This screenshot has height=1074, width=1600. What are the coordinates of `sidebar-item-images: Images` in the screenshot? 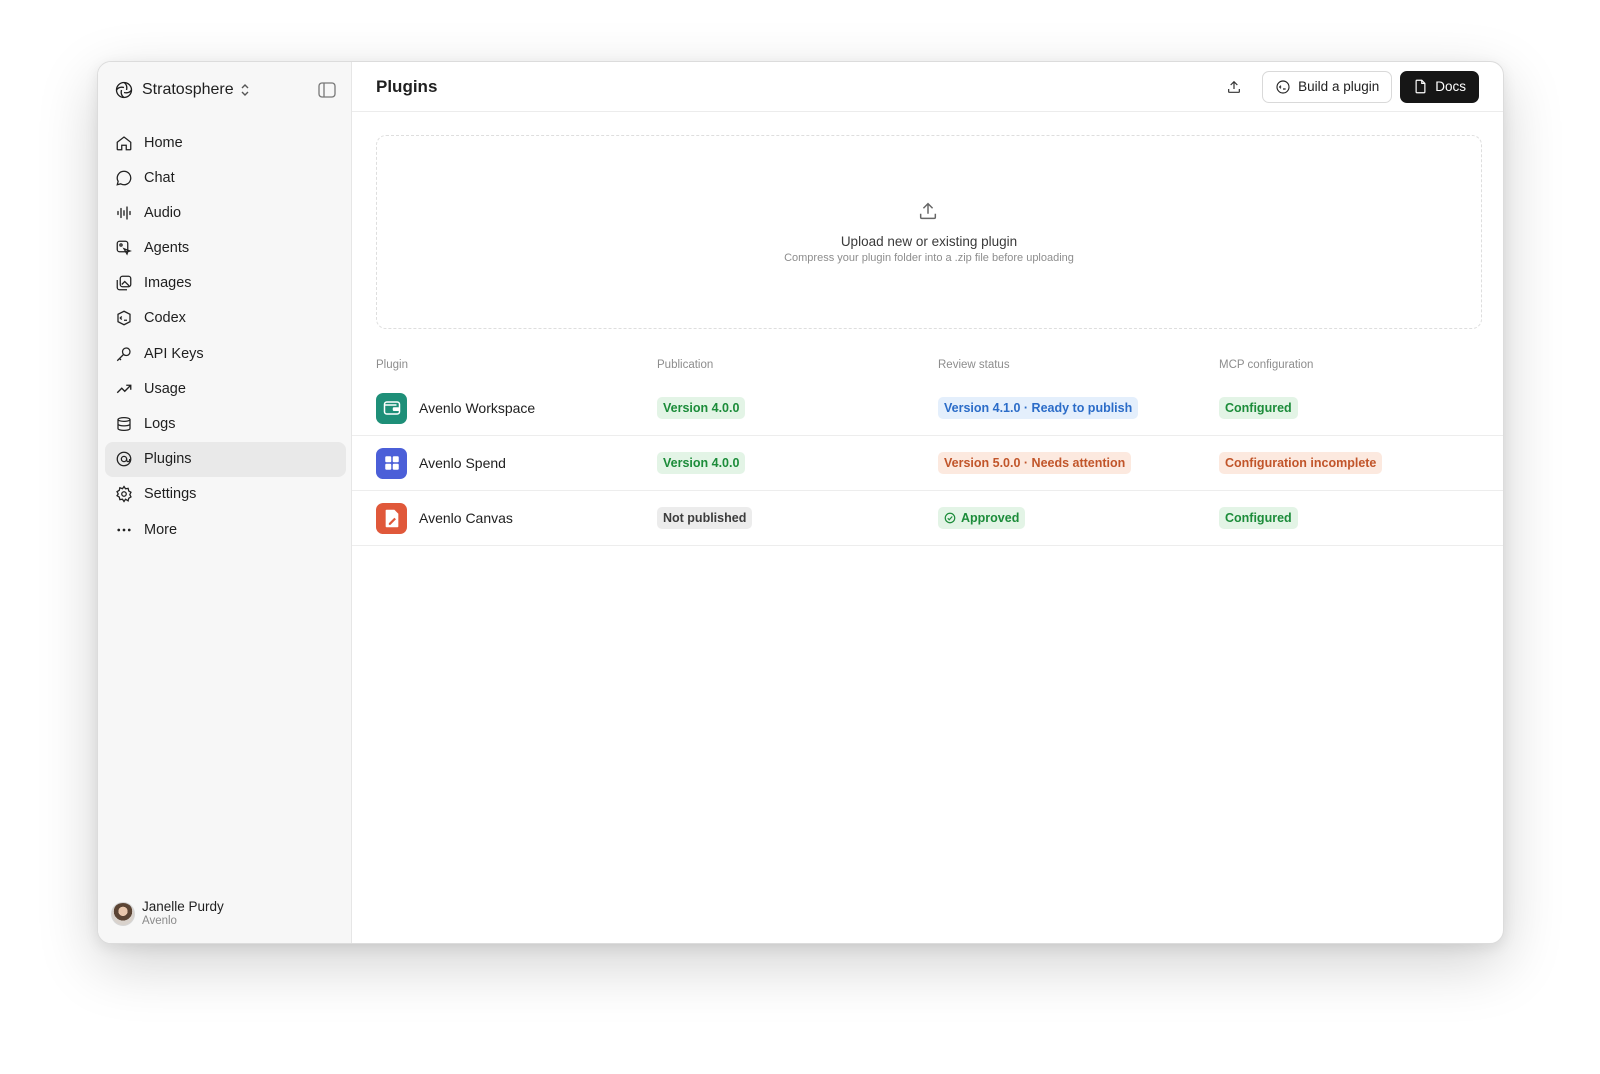 It's located at (225, 283).